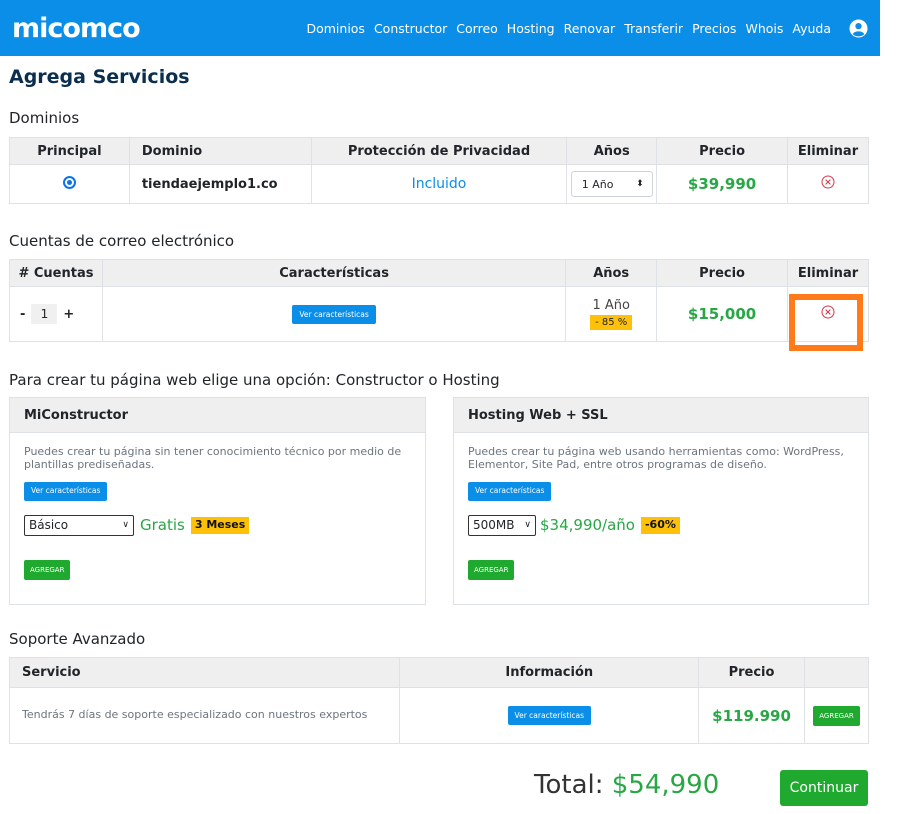 This screenshot has height=814, width=911. Describe the element at coordinates (122, 241) in the screenshot. I see `email-section-title: Cuentas de correo electrónico` at that location.